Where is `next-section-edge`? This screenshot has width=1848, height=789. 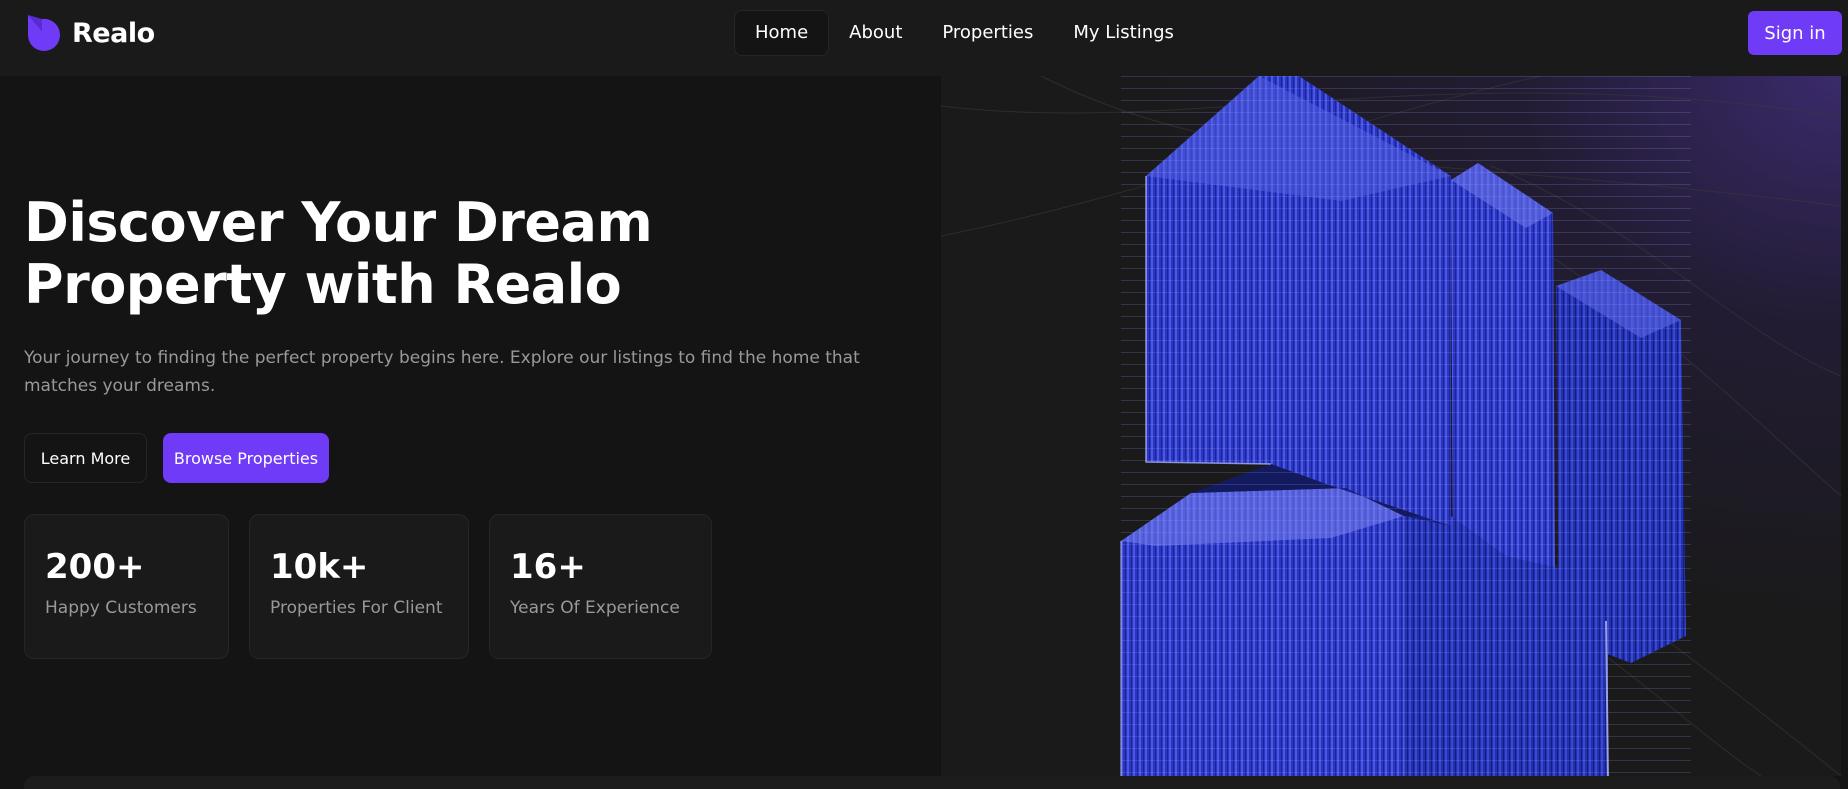
next-section-edge is located at coordinates (932, 782).